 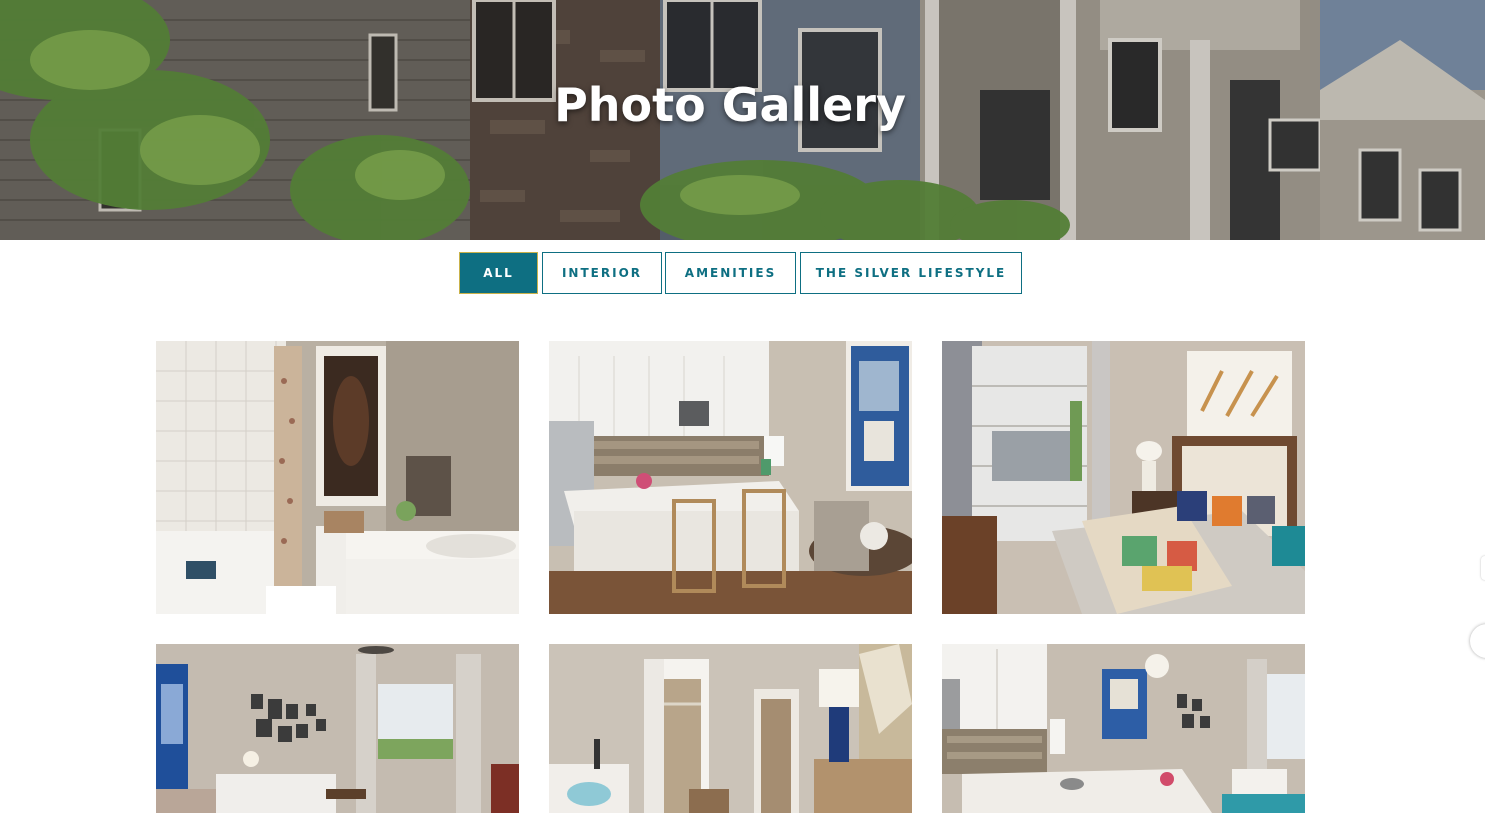 What do you see at coordinates (498, 273) in the screenshot?
I see `filter-all-button: ALL` at bounding box center [498, 273].